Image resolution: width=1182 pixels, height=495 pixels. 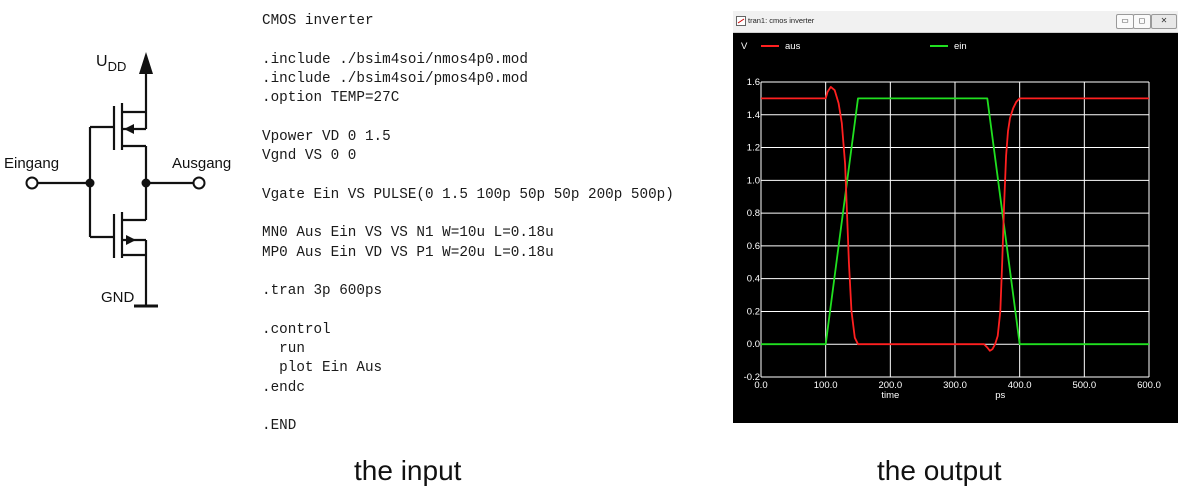 What do you see at coordinates (890, 395) in the screenshot?
I see `x-axis-label-time: time` at bounding box center [890, 395].